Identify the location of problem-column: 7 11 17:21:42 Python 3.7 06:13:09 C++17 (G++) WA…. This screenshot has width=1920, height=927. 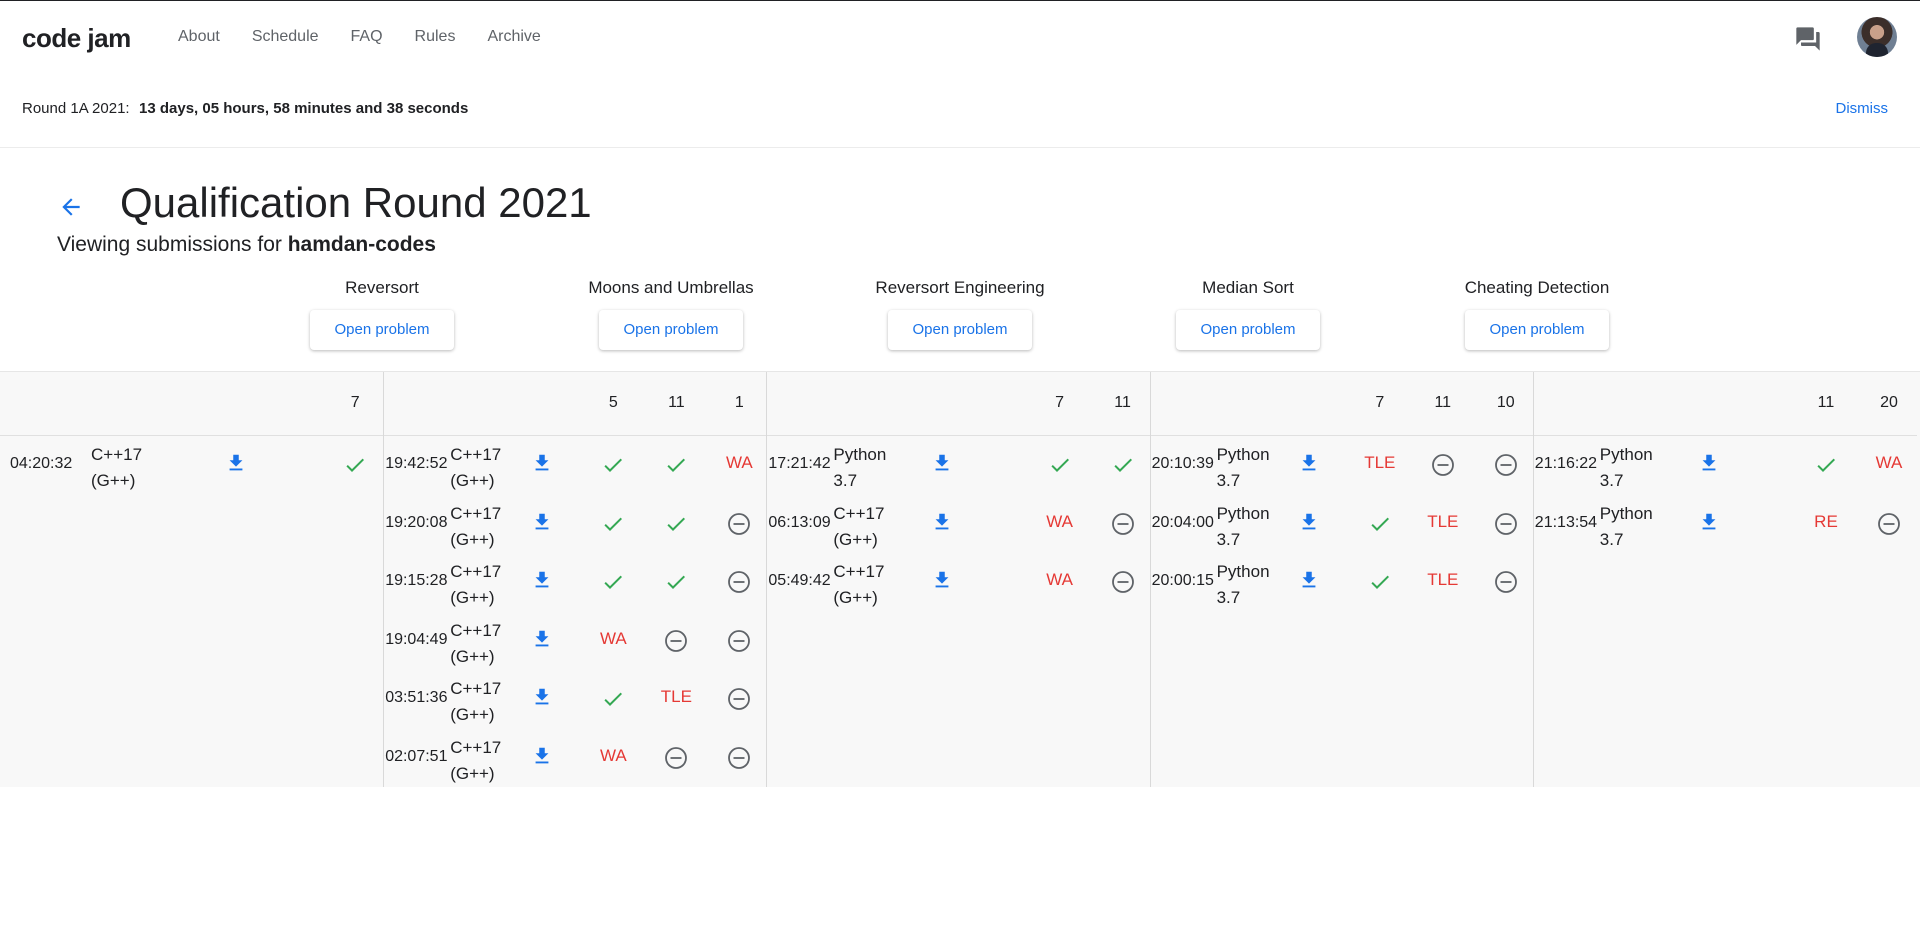
(958, 579).